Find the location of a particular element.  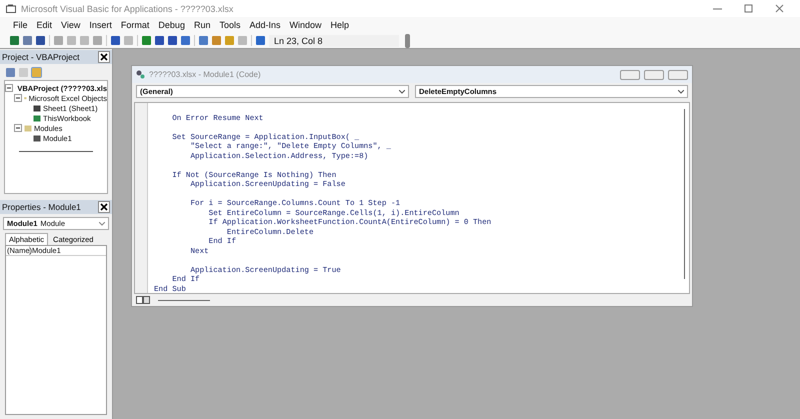

menu-item: Debug is located at coordinates (171, 25).